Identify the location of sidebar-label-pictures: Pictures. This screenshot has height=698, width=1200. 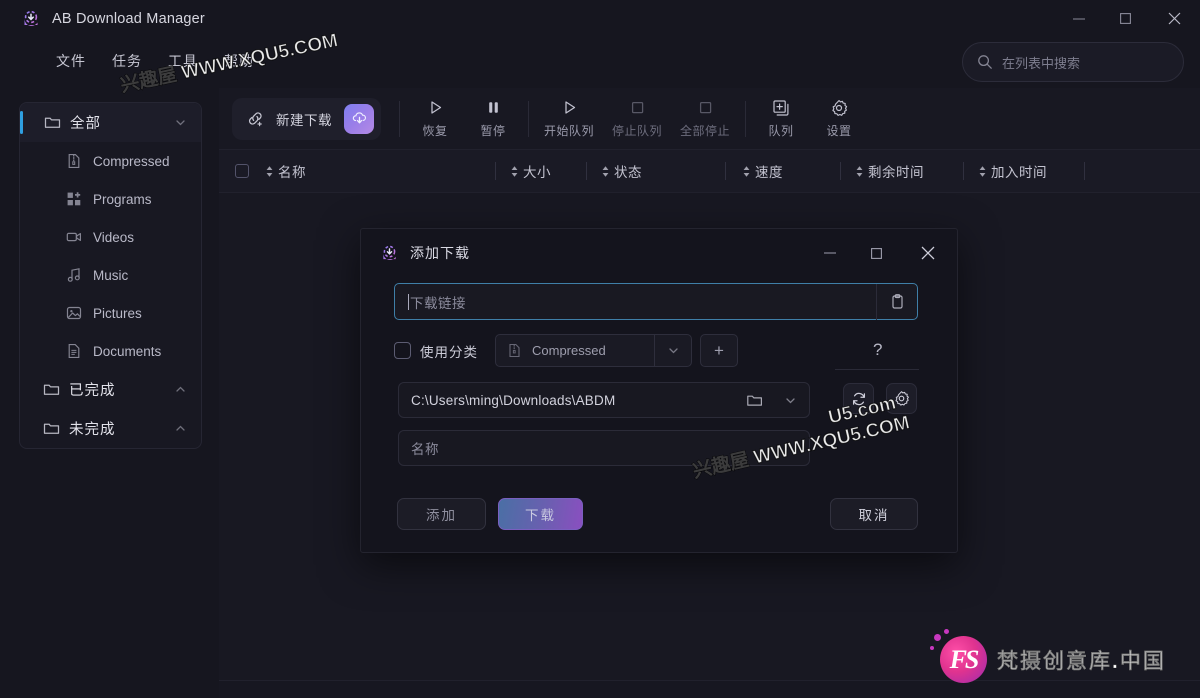
(117, 313).